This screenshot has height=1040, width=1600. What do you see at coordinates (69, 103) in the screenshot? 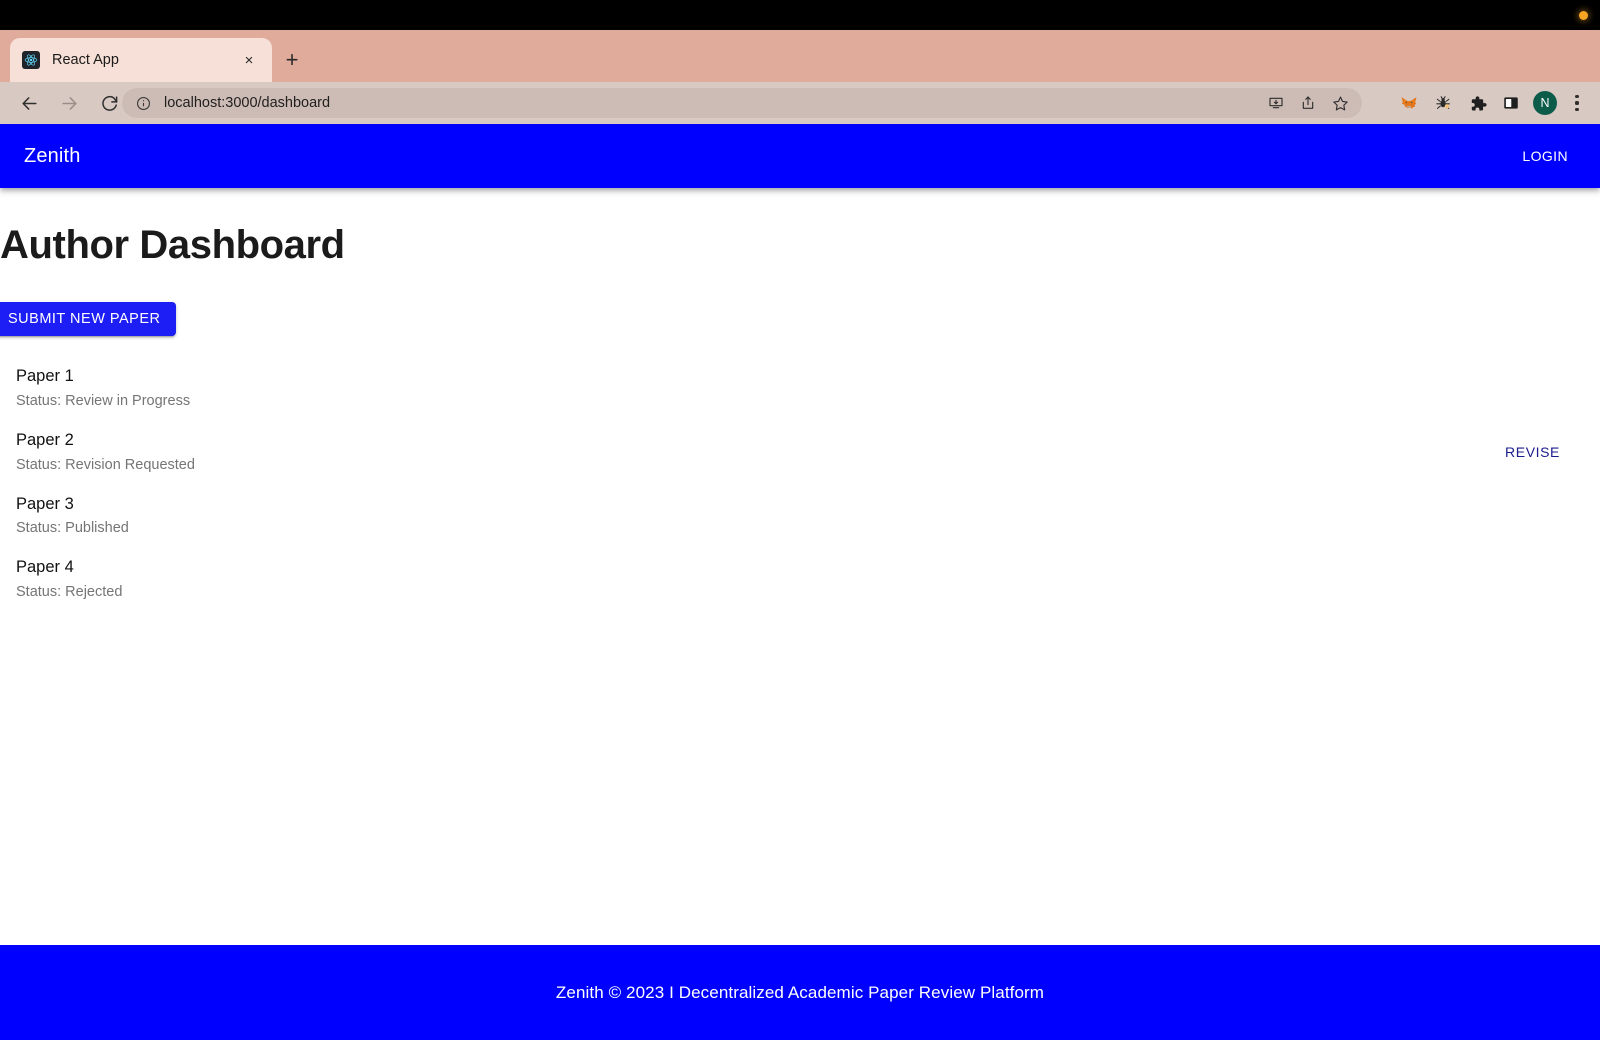
I see `forward-arrow-icon` at bounding box center [69, 103].